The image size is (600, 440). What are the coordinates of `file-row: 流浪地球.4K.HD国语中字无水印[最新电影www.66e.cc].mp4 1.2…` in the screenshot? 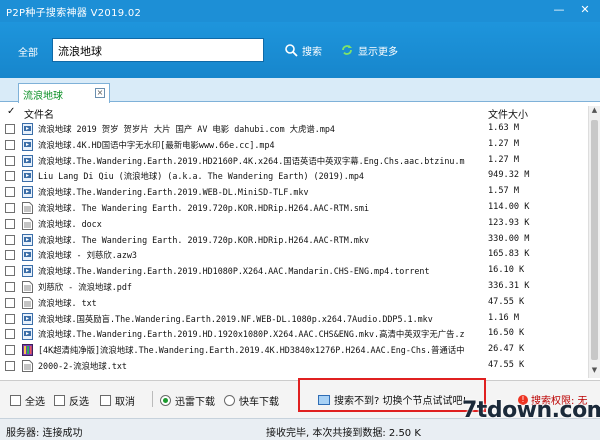 It's located at (294, 144).